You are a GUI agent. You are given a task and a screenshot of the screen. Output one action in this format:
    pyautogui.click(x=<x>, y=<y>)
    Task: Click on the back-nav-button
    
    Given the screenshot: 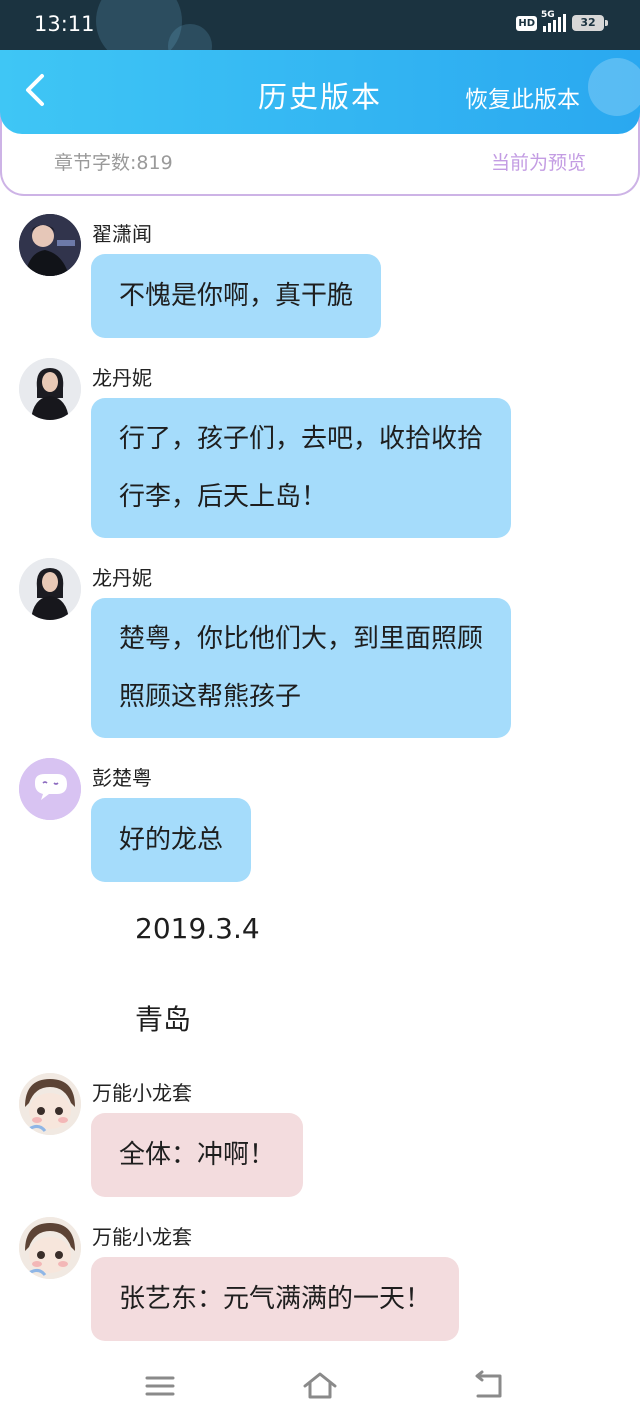 What is the action you would take?
    pyautogui.click(x=488, y=1386)
    